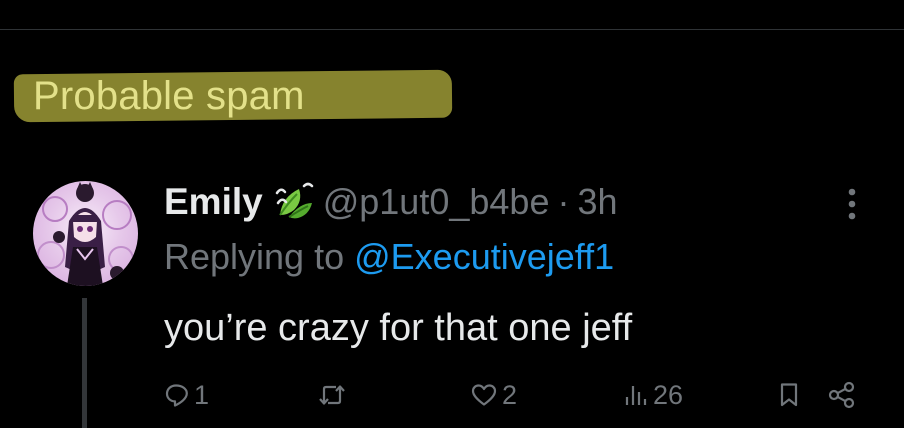  I want to click on top-divider, so click(452, 29).